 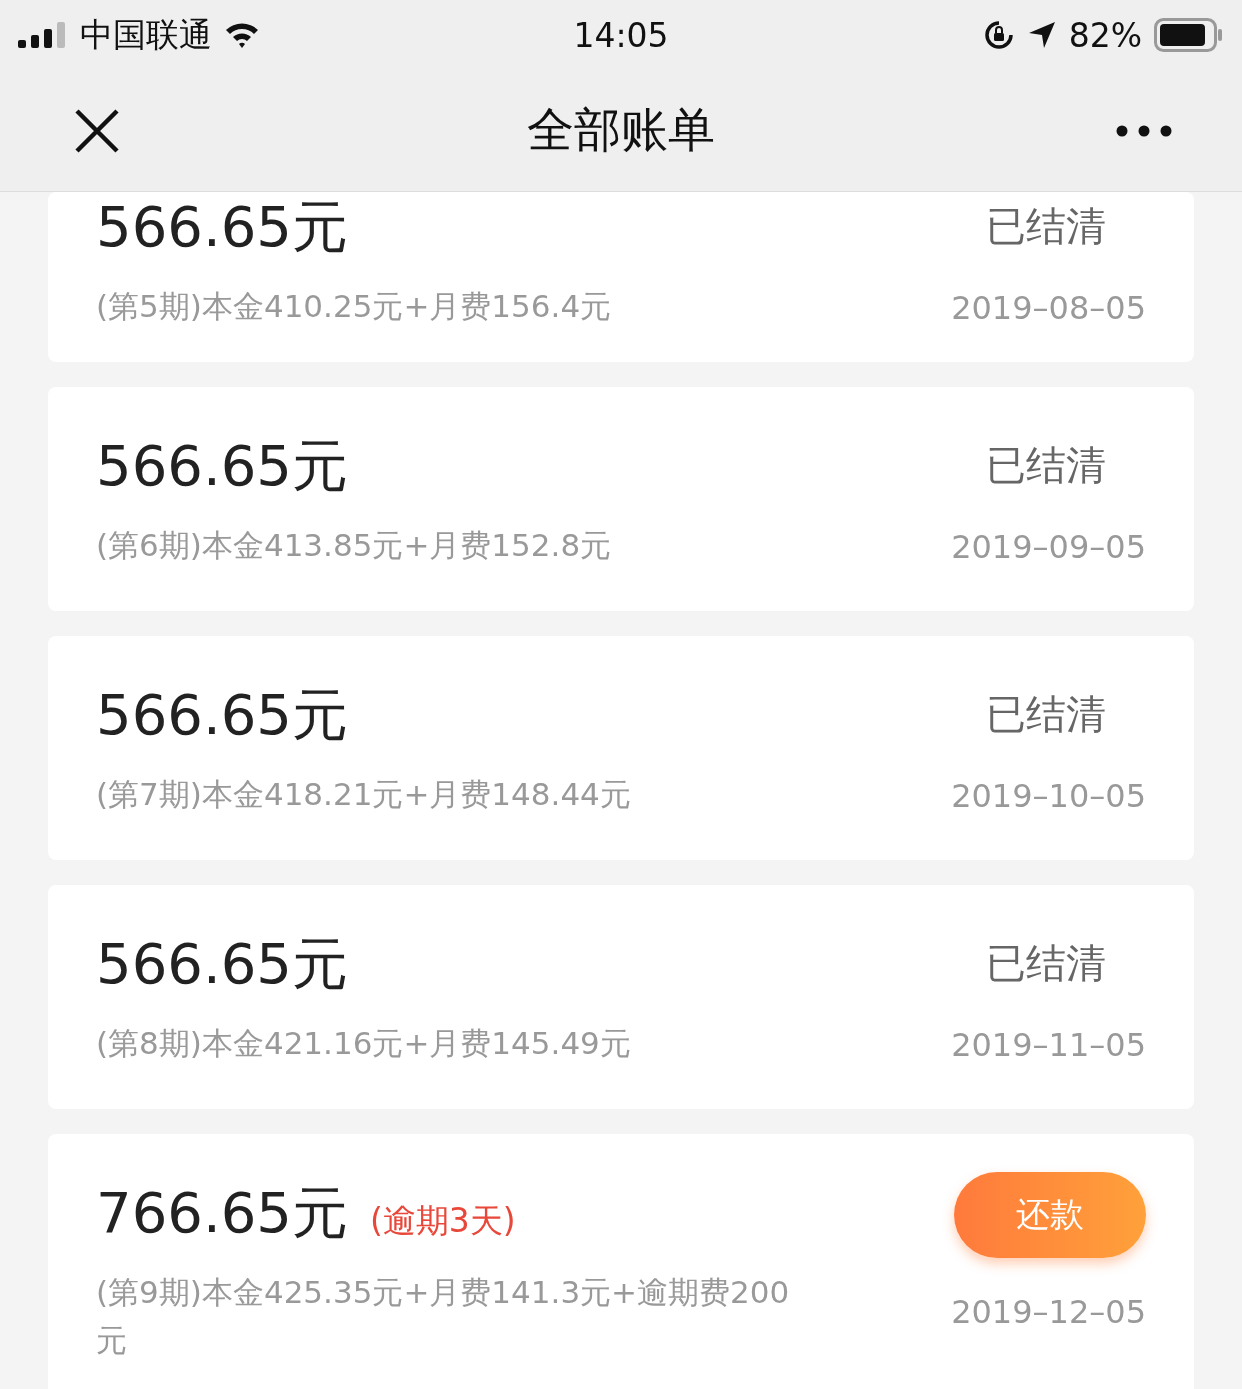 What do you see at coordinates (1048, 796) in the screenshot?
I see `bill-date: 2019–10–05` at bounding box center [1048, 796].